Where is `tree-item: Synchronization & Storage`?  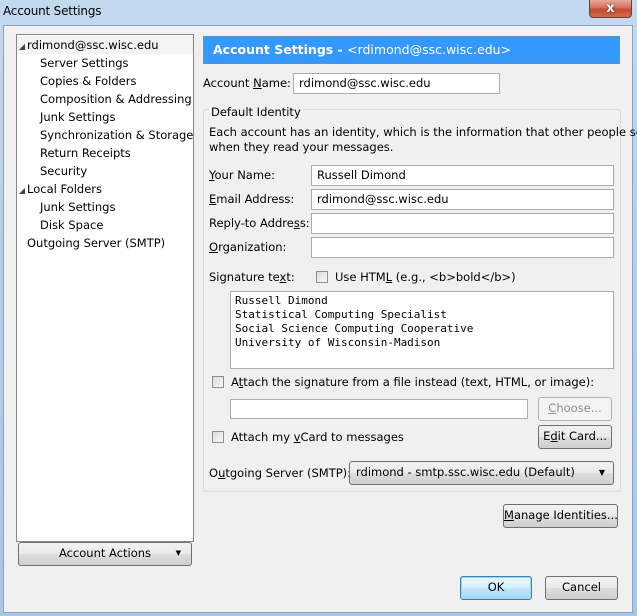 tree-item: Synchronization & Storage is located at coordinates (116, 135).